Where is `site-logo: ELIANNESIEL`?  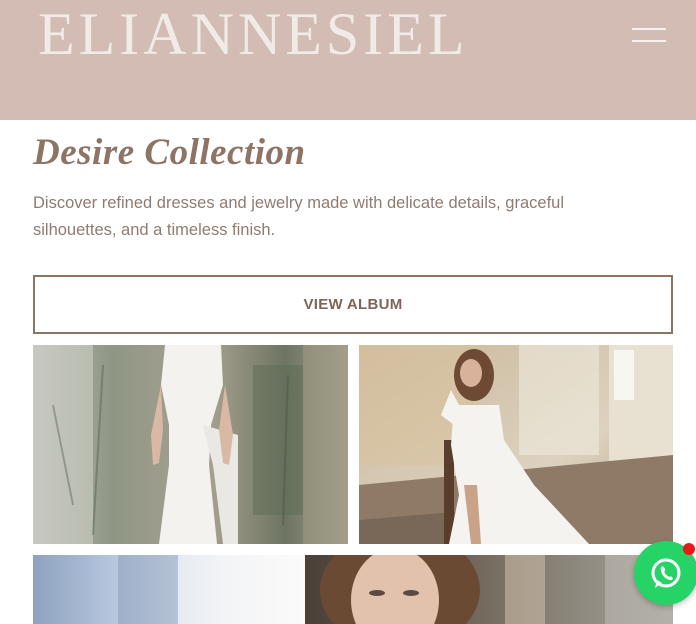
site-logo: ELIANNESIEL is located at coordinates (253, 34).